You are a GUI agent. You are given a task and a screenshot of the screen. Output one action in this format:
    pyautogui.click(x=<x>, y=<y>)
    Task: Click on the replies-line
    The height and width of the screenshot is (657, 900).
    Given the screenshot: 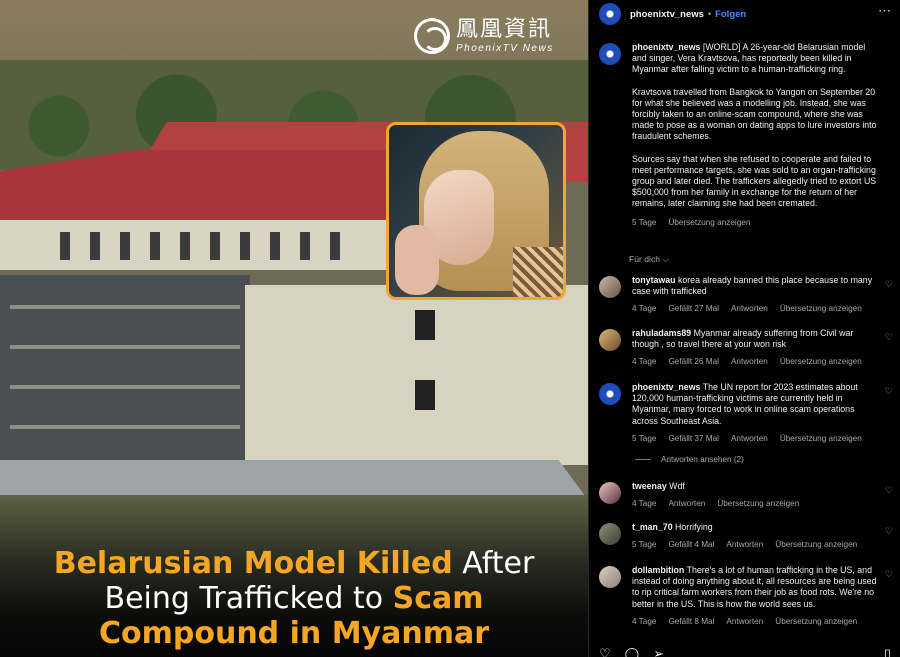 What is the action you would take?
    pyautogui.click(x=643, y=459)
    